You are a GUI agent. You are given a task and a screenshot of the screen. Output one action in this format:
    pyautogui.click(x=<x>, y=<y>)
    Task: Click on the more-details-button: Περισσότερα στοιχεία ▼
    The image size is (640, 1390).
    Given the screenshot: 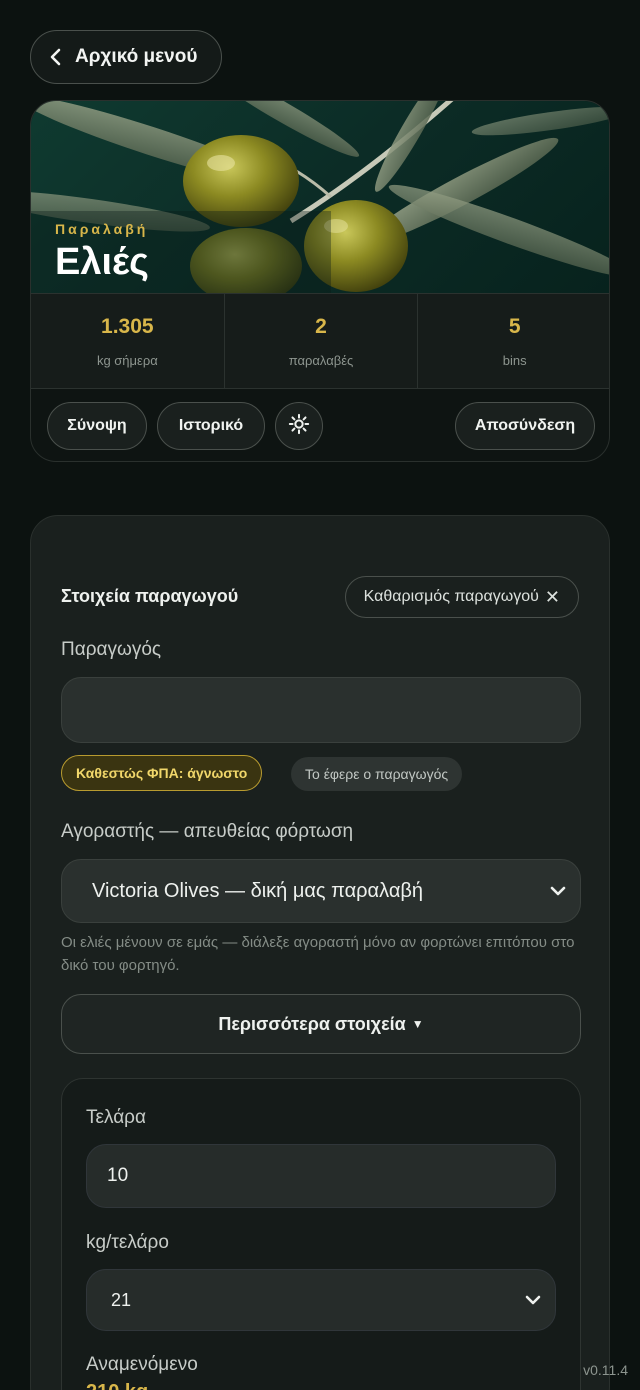 What is the action you would take?
    pyautogui.click(x=321, y=1024)
    